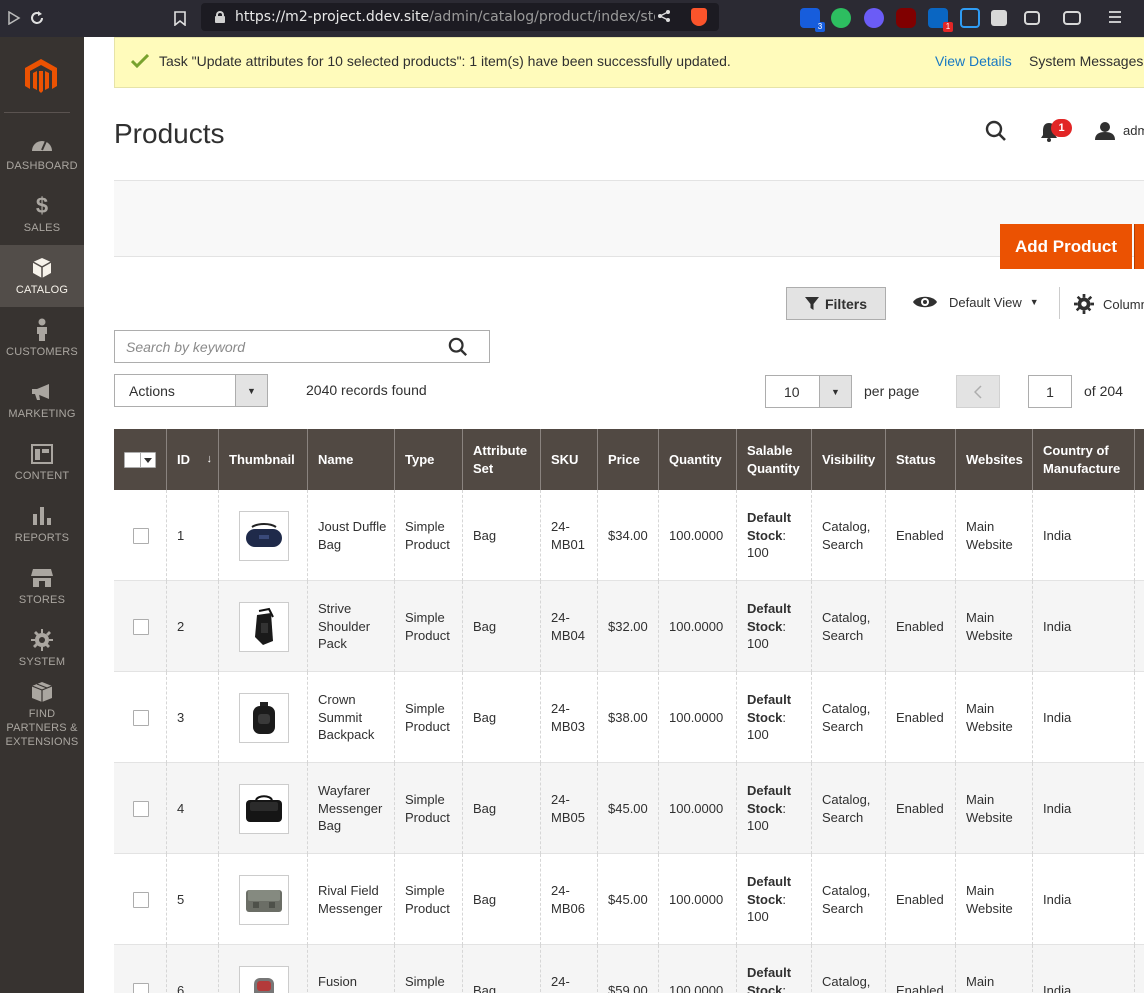  I want to click on nav-content: CONTENT, so click(42, 462).